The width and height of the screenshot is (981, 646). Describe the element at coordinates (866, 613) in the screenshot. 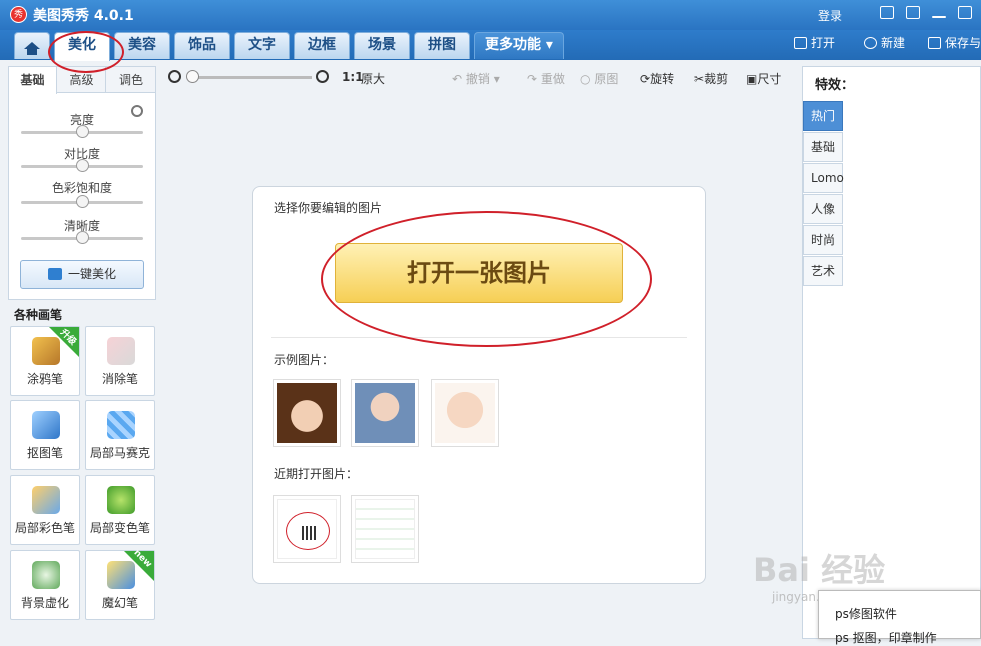

I see `popup-item: ps修图软件` at that location.